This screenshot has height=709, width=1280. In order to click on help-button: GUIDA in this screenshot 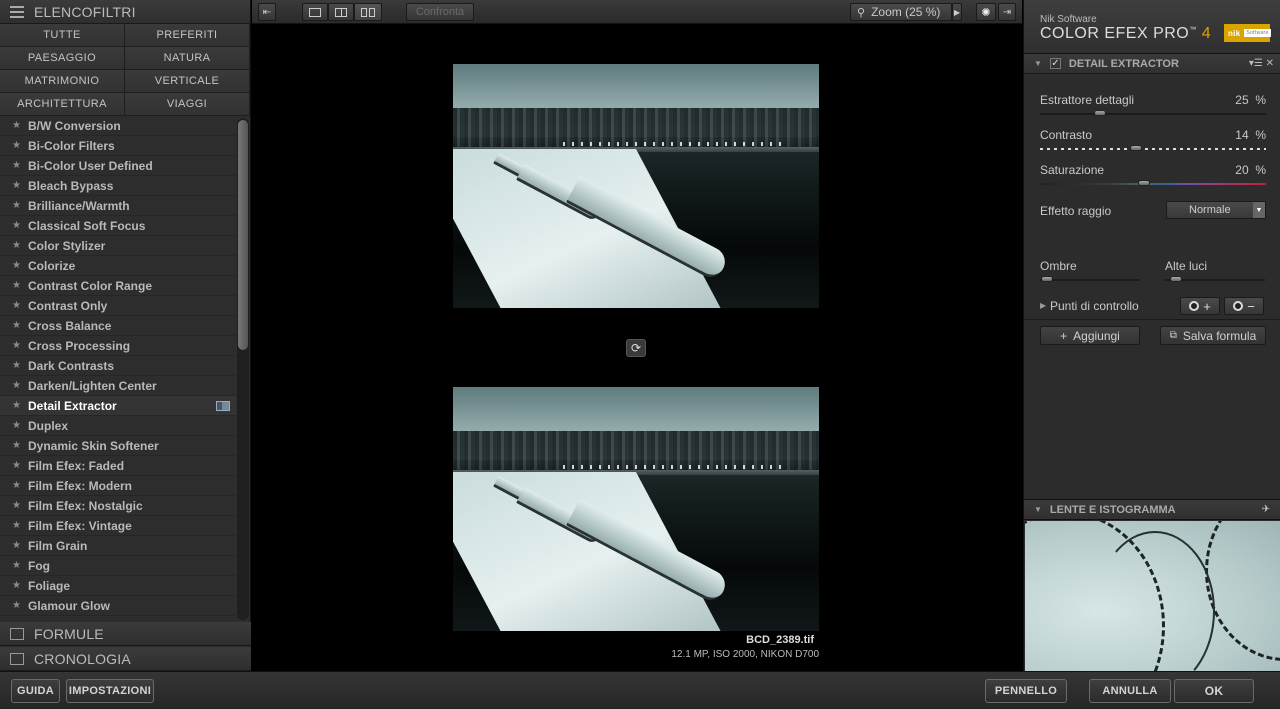, I will do `click(35, 691)`.